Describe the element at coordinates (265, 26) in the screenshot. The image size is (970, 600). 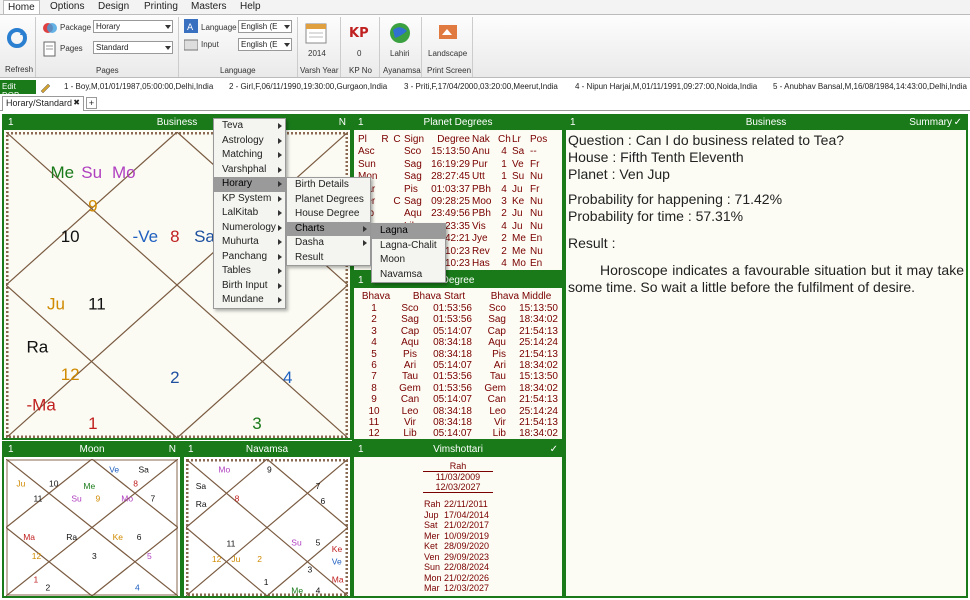
I see `language-select: English (E` at that location.